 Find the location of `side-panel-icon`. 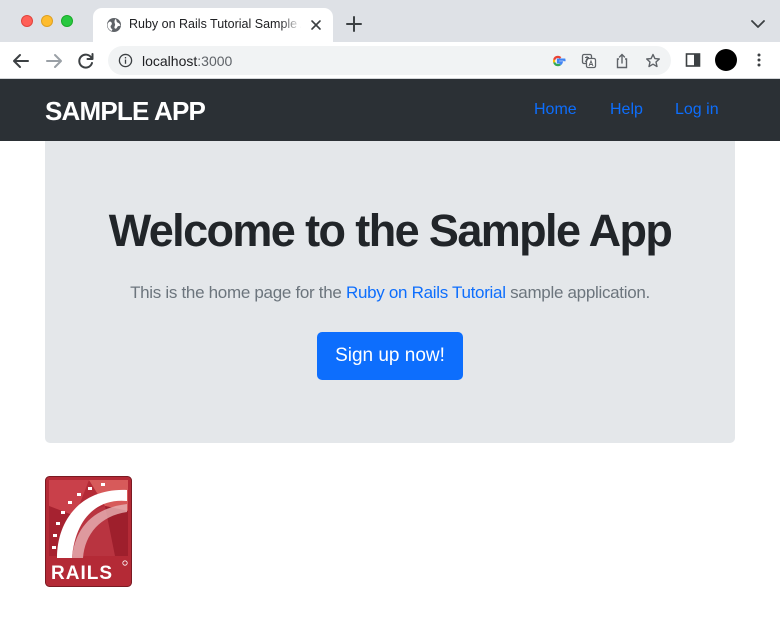

side-panel-icon is located at coordinates (693, 60).